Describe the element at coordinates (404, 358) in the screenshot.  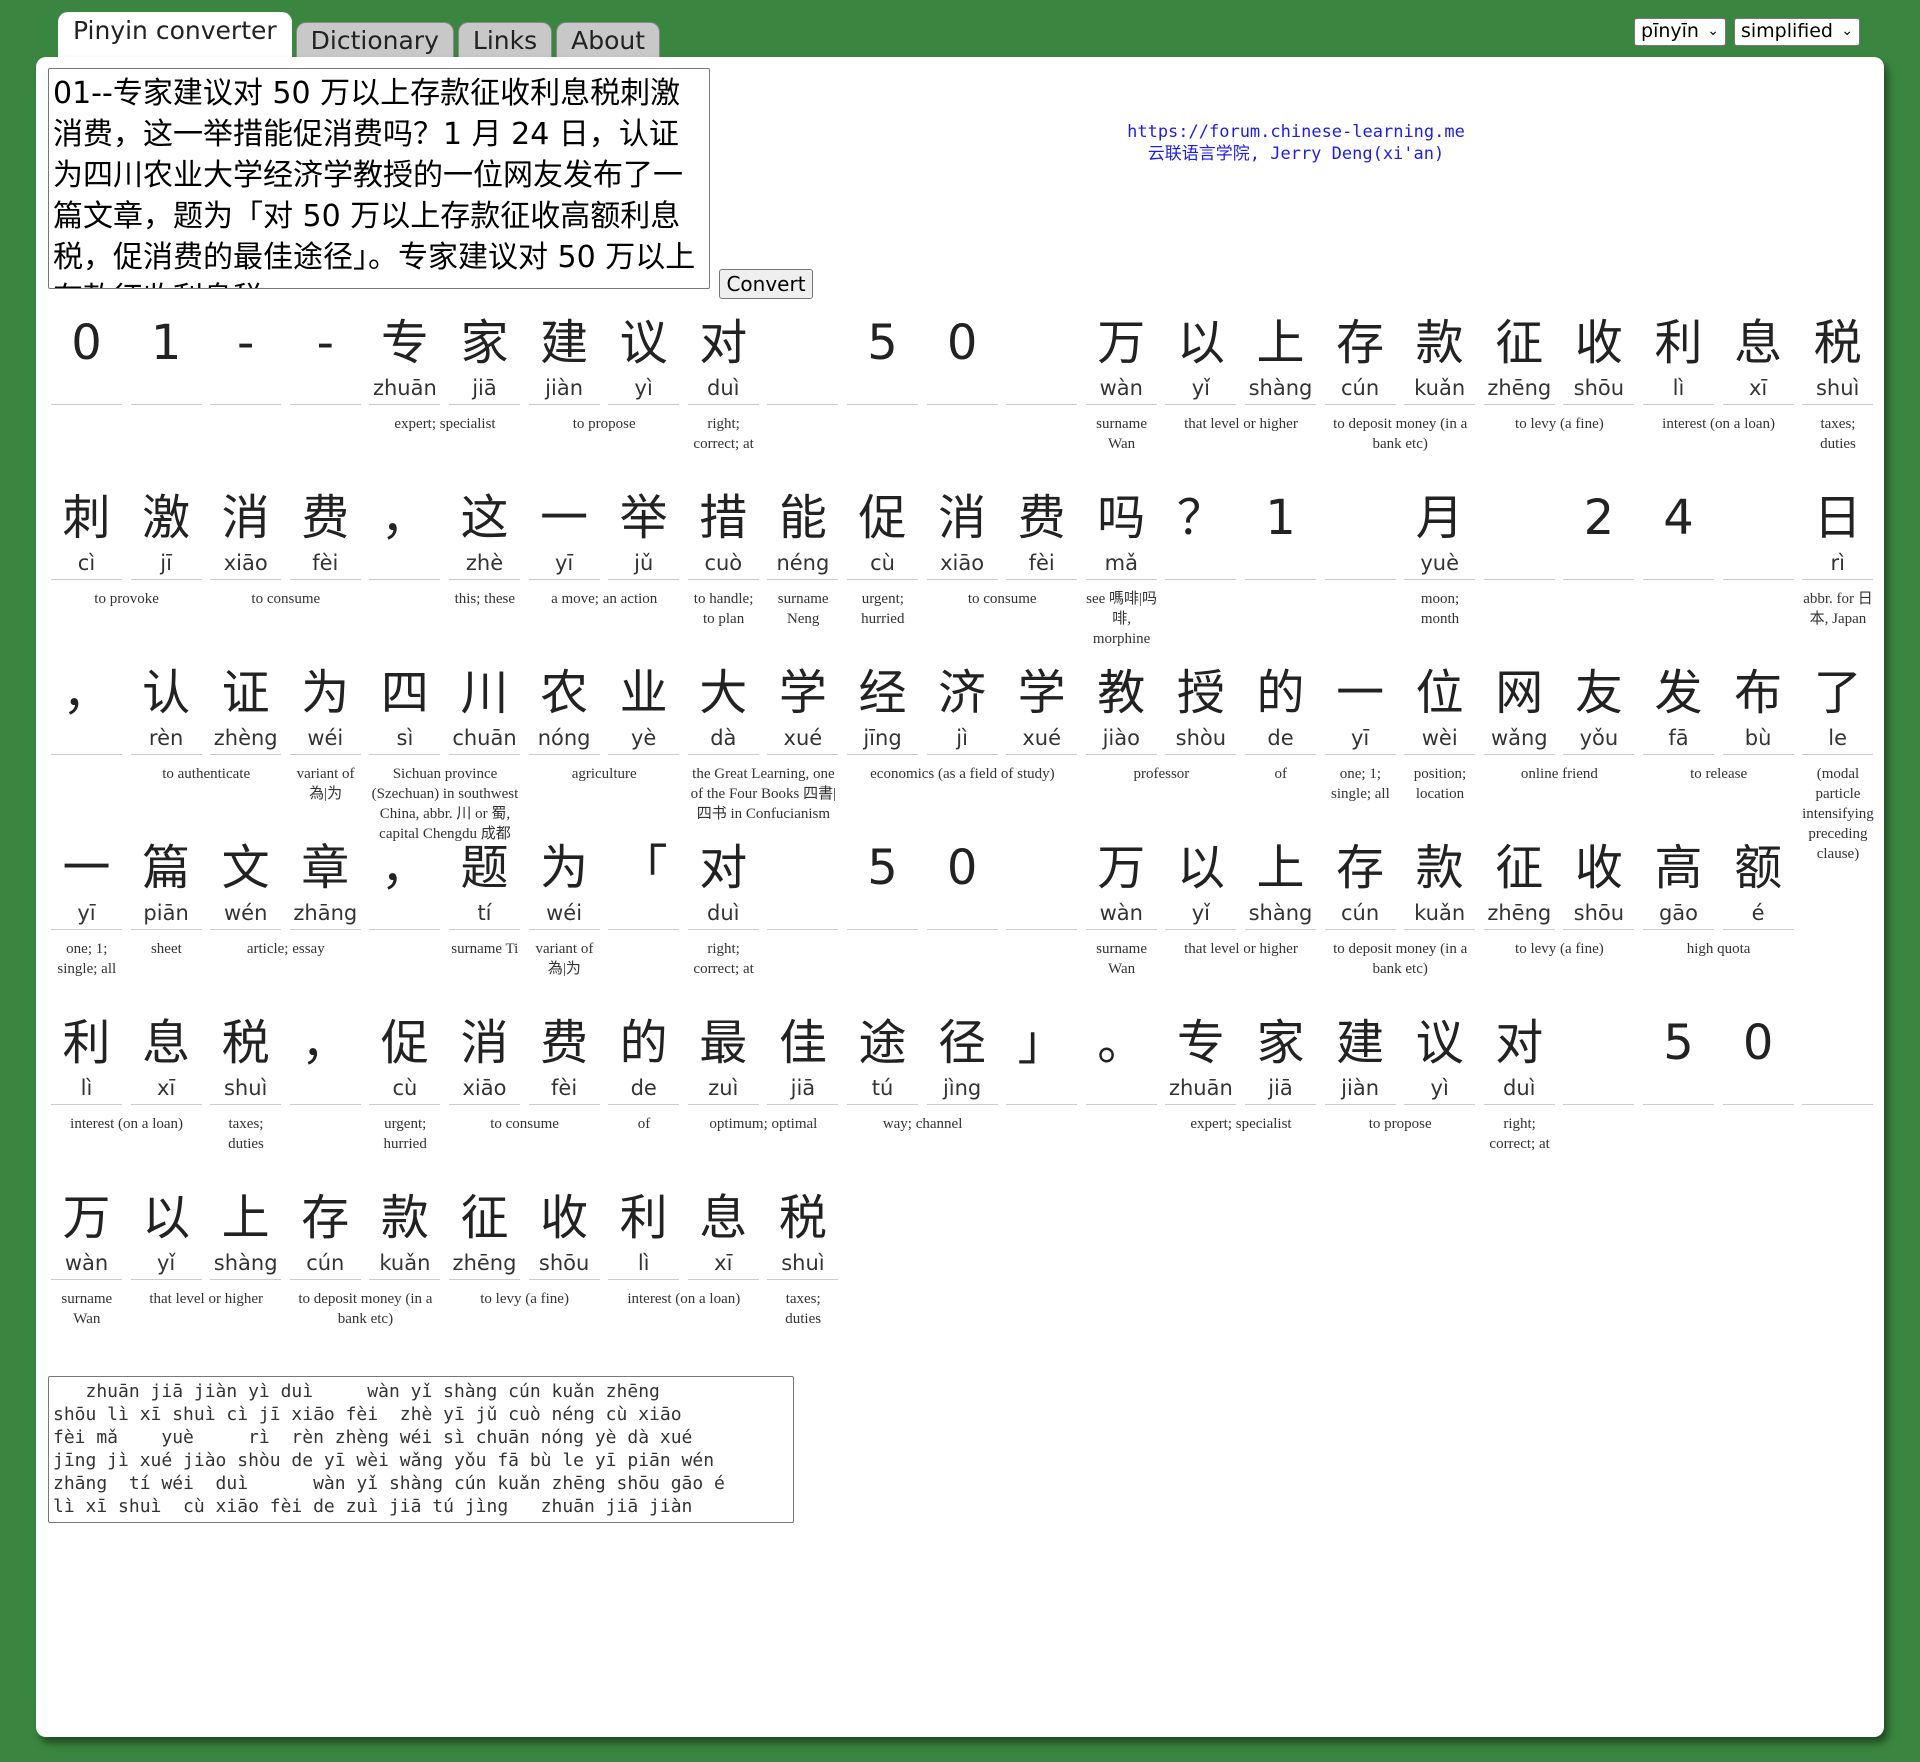
I see `char-cell: 专 zhuān` at that location.